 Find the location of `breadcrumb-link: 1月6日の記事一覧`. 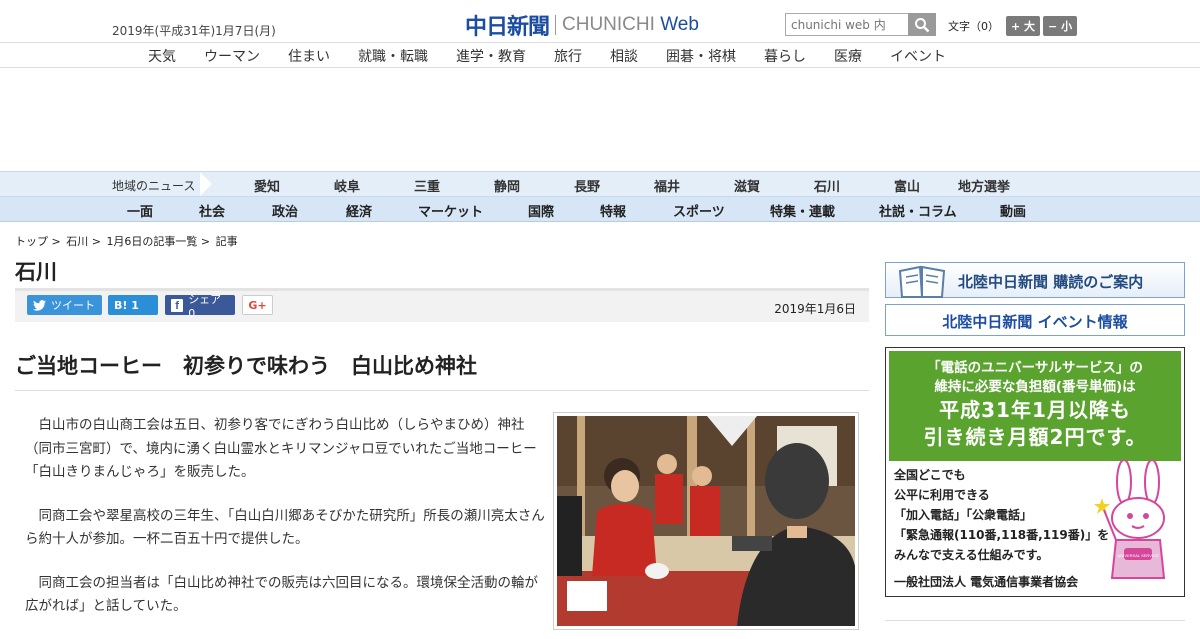

breadcrumb-link: 1月6日の記事一覧 is located at coordinates (151, 241).